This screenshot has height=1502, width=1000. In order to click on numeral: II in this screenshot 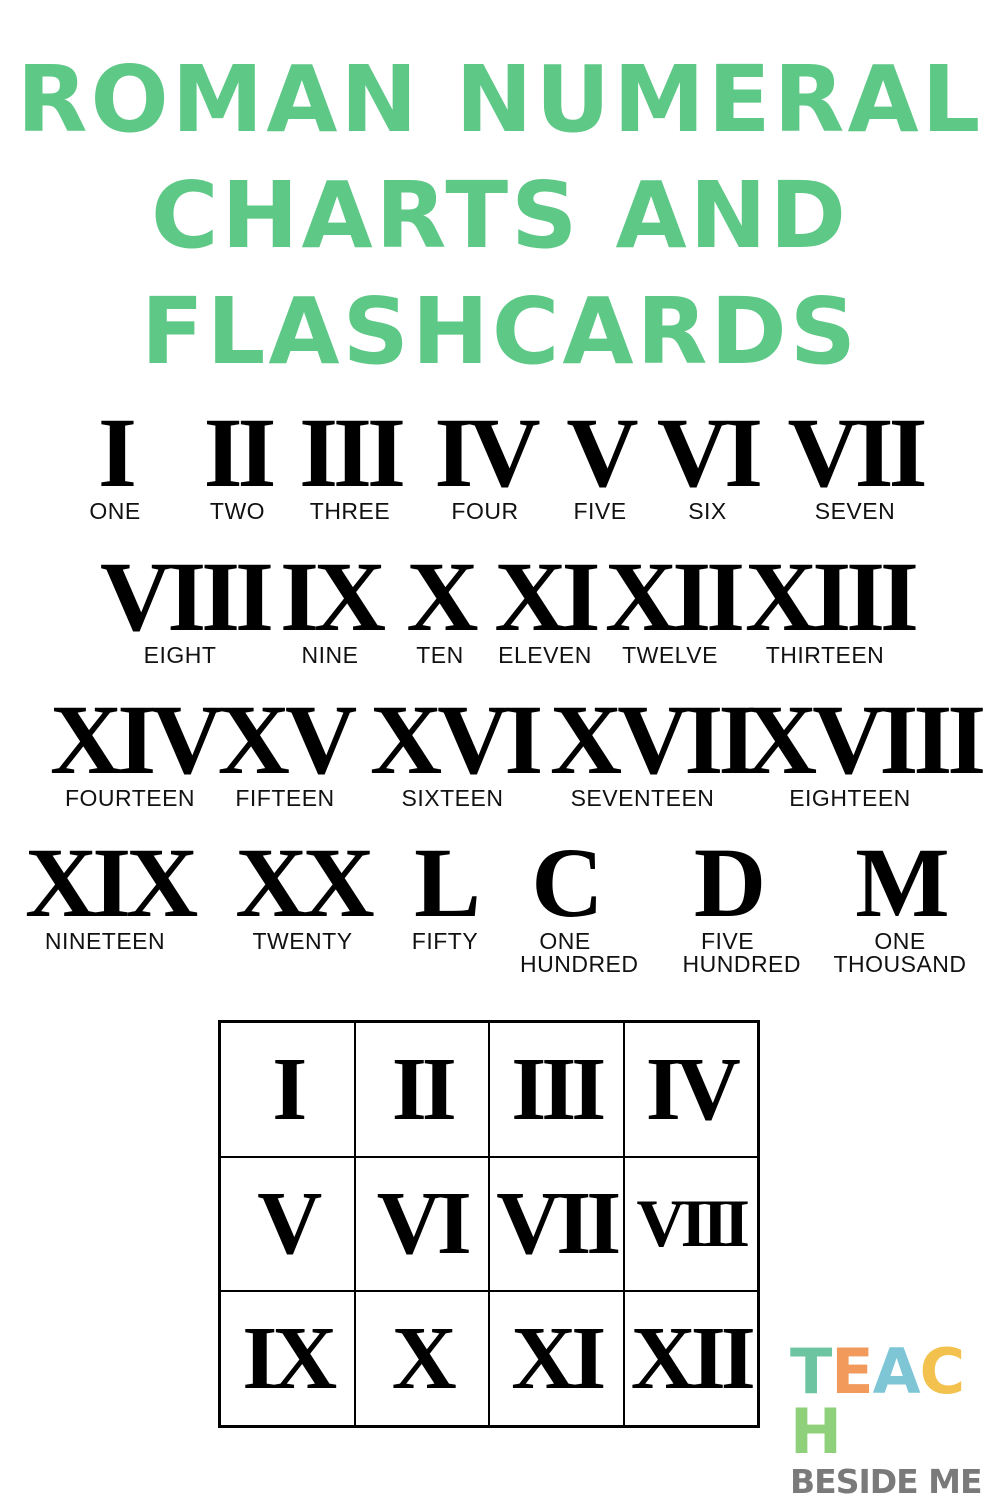, I will do `click(240, 452)`.